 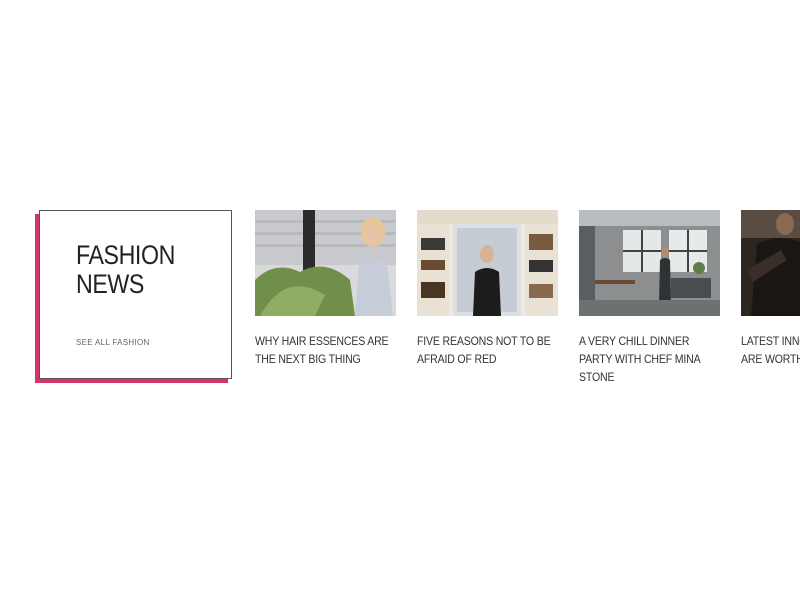 I want to click on article-card: FIVE REASONS NOT TO BE AFRAID OF RED, so click(x=487, y=289).